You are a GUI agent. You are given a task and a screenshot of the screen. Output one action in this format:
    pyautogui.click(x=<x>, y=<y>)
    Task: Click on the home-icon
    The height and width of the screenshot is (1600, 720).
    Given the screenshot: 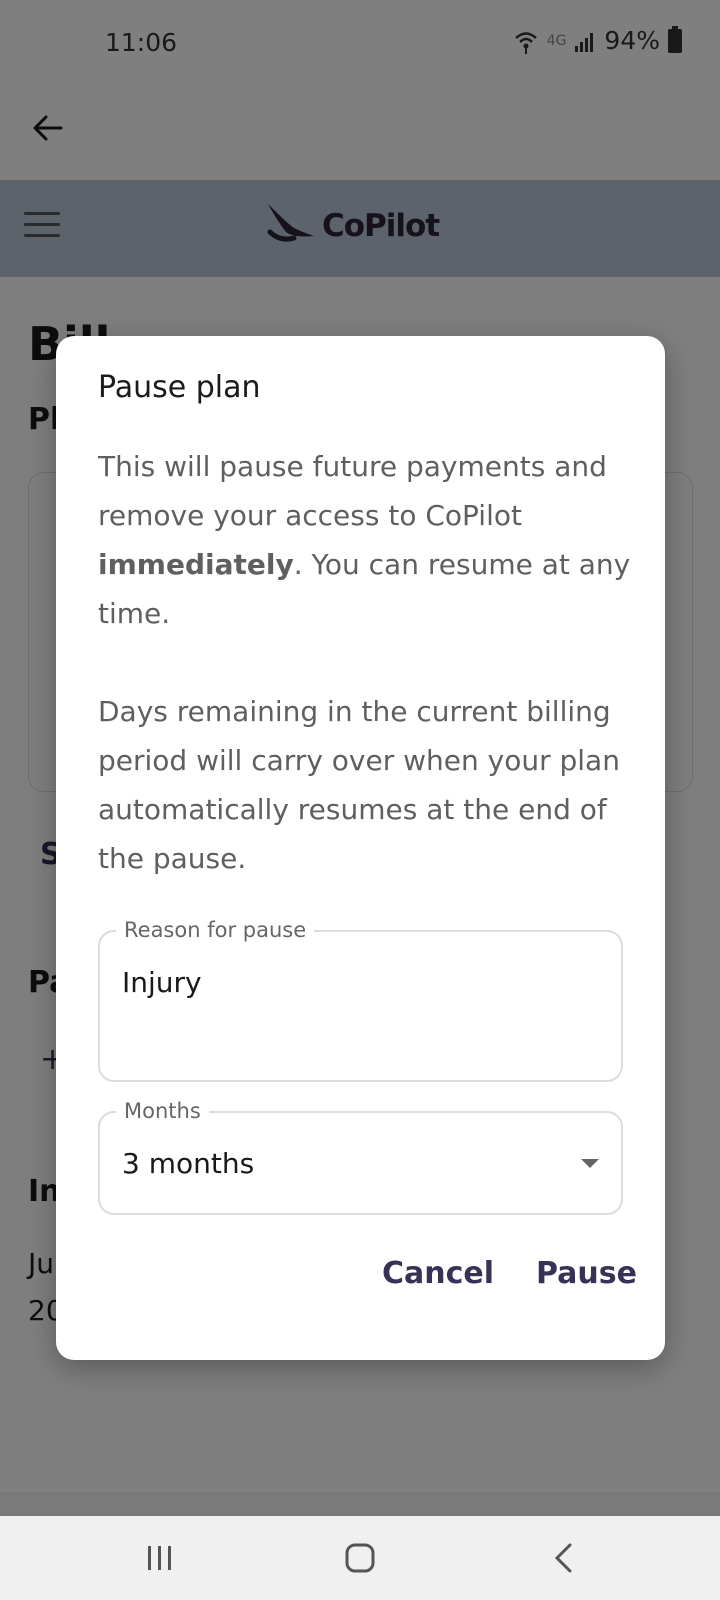 What is the action you would take?
    pyautogui.click(x=360, y=1558)
    